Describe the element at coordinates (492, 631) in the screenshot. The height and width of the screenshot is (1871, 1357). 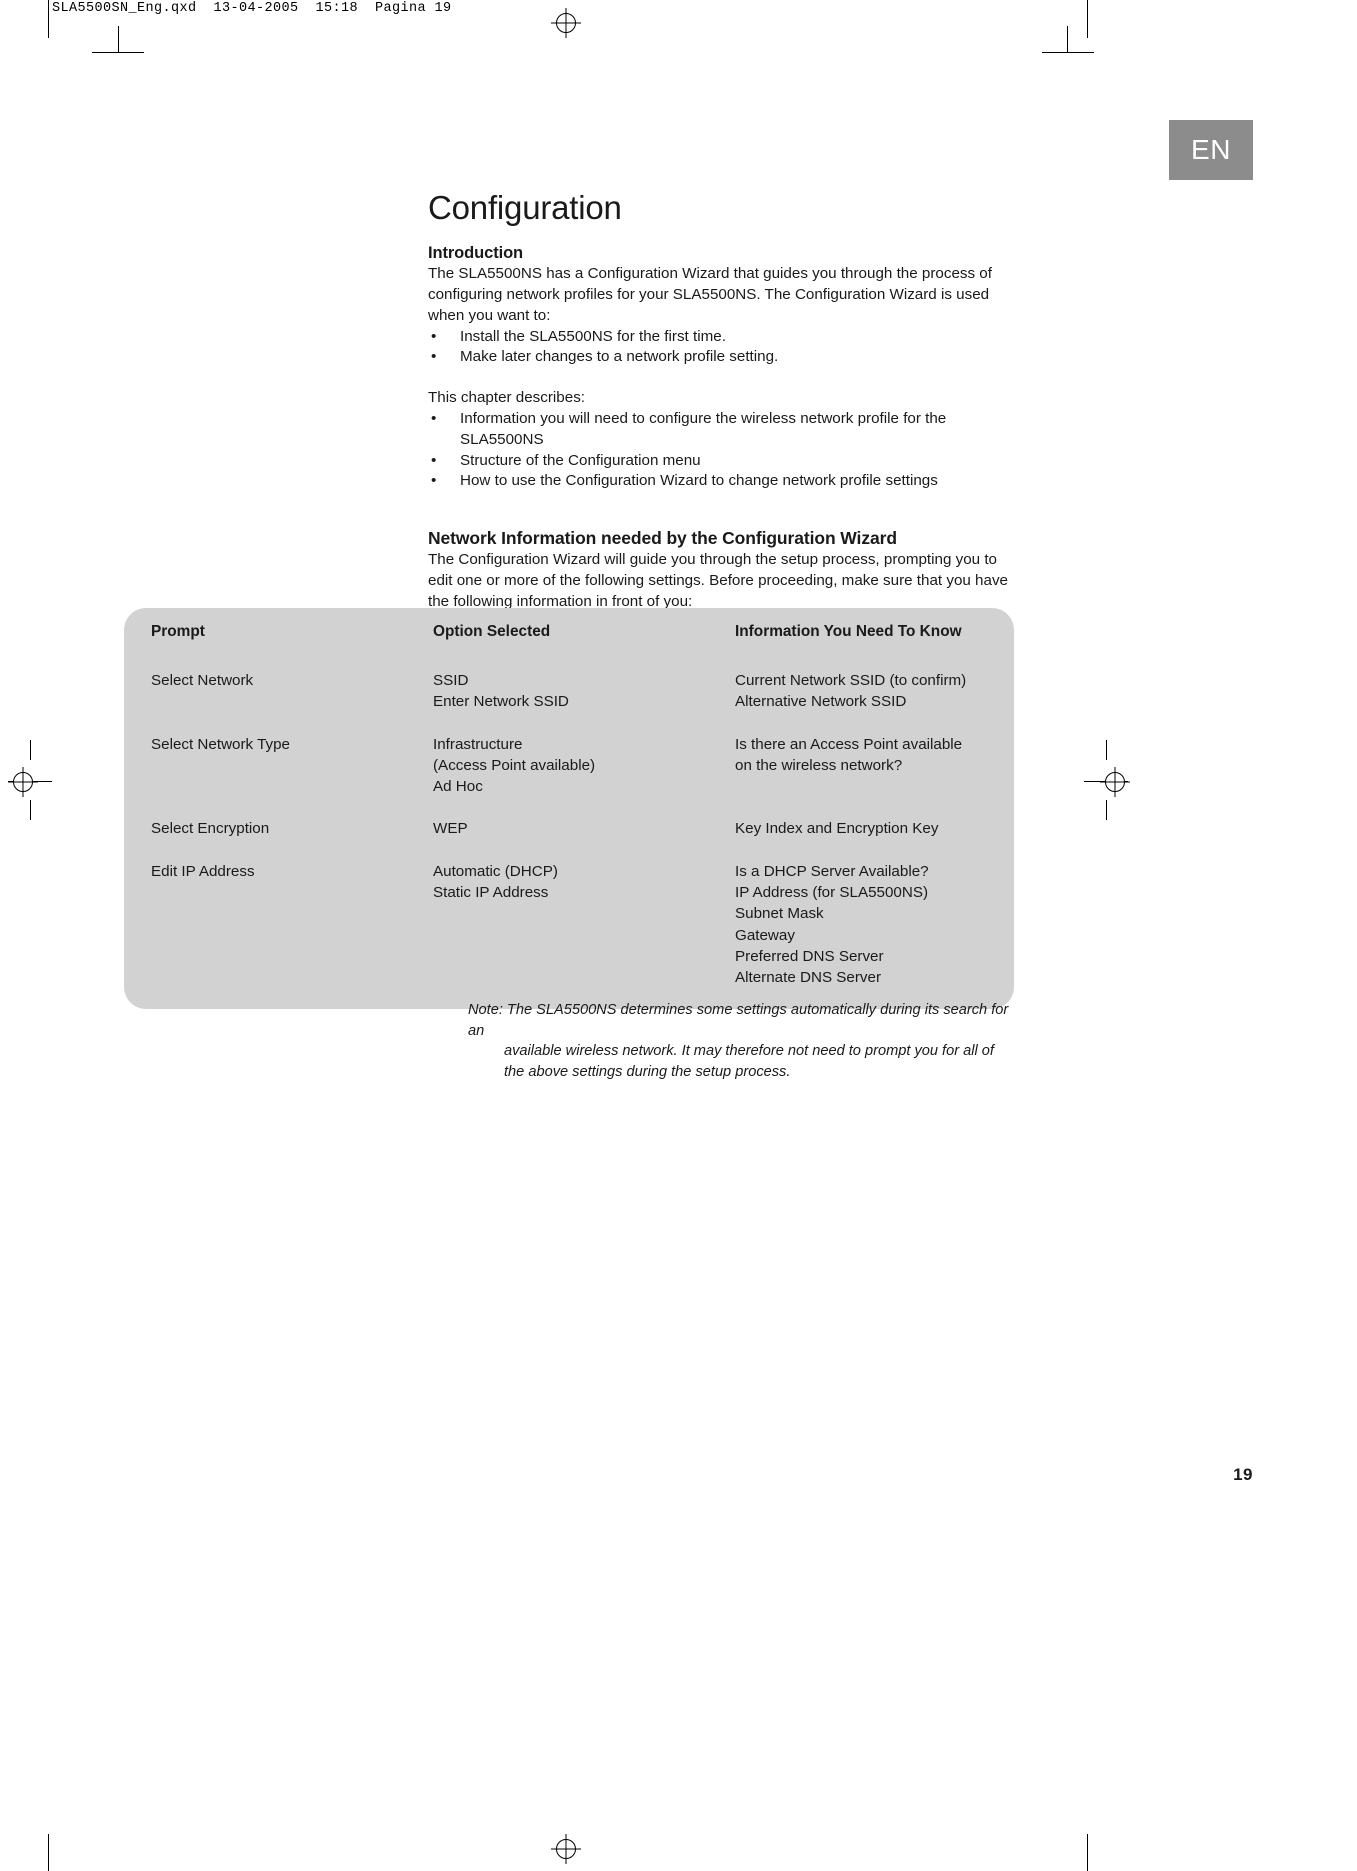
I see `column-header-option: Option Selected` at that location.